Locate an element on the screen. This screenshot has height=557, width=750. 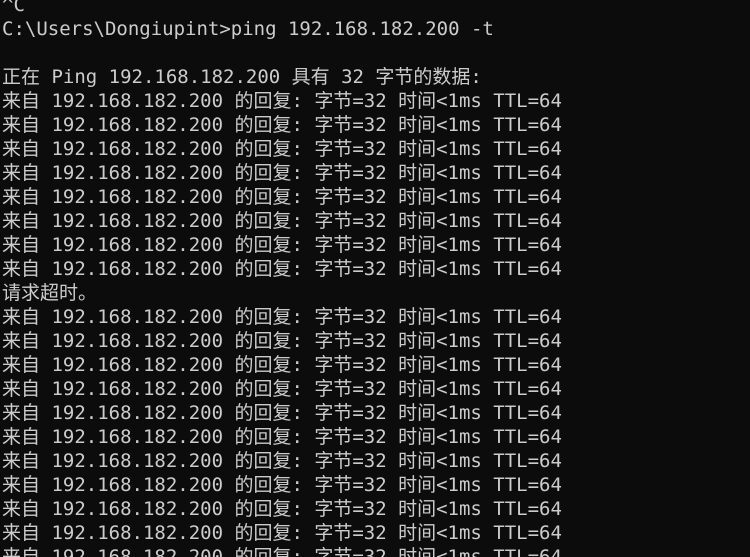
terminal-line-interrupt: ^C is located at coordinates (13, 8).